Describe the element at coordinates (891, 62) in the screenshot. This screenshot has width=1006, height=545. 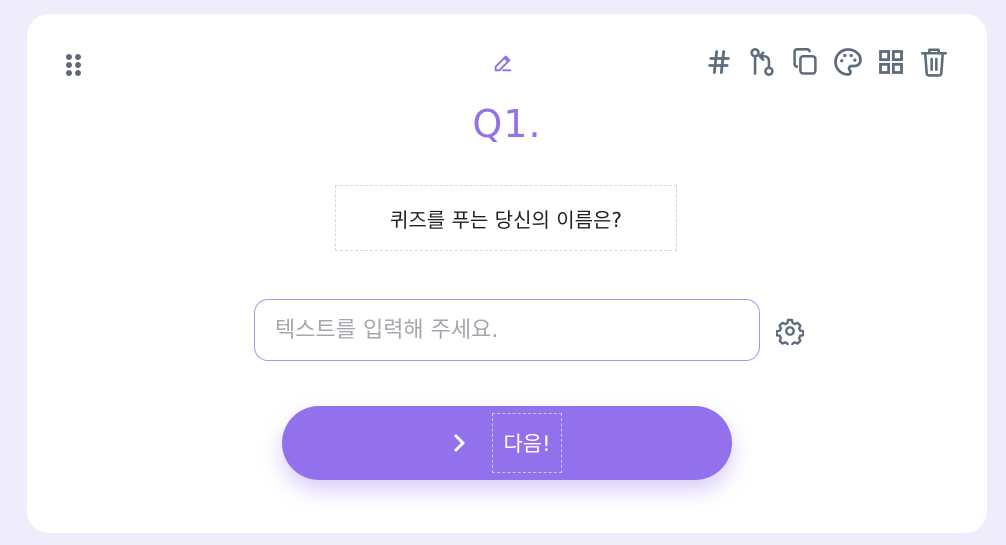
I see `grid-icon` at that location.